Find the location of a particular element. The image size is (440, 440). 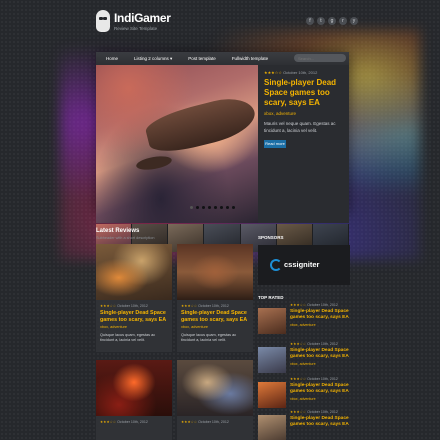

slide-meta: ★★★☆☆ October 10th, 2012 is located at coordinates (303, 72).